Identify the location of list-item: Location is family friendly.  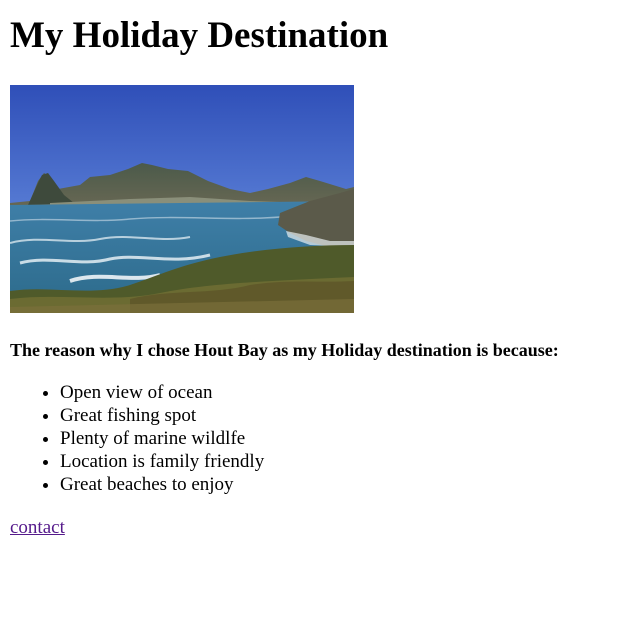
(342, 461).